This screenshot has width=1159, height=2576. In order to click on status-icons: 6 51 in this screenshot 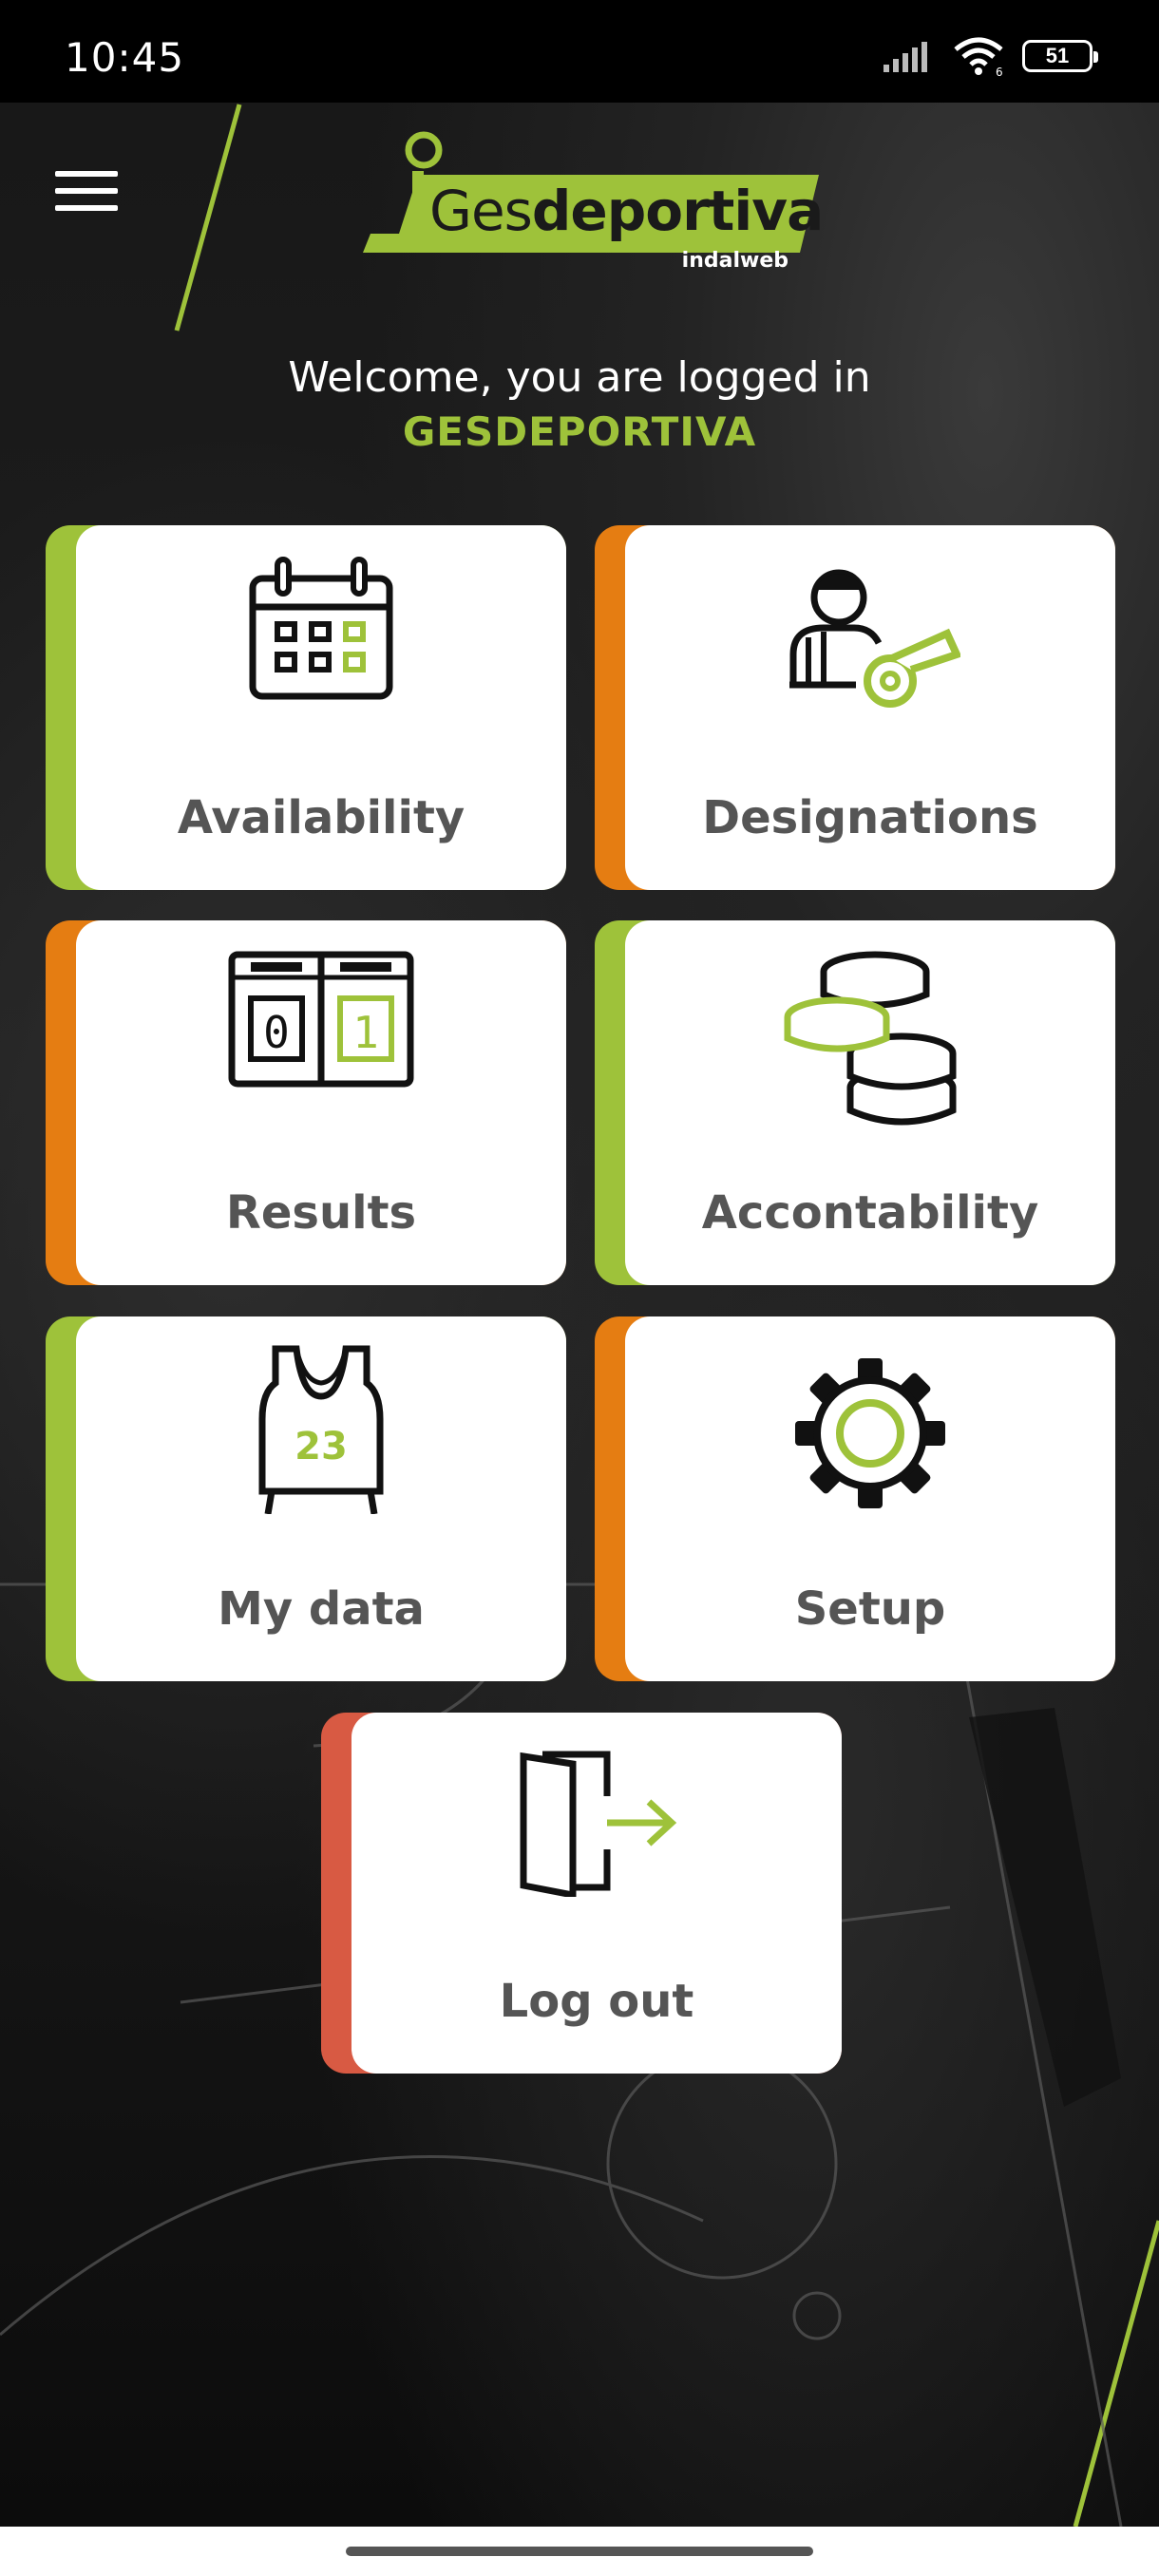, I will do `click(991, 56)`.